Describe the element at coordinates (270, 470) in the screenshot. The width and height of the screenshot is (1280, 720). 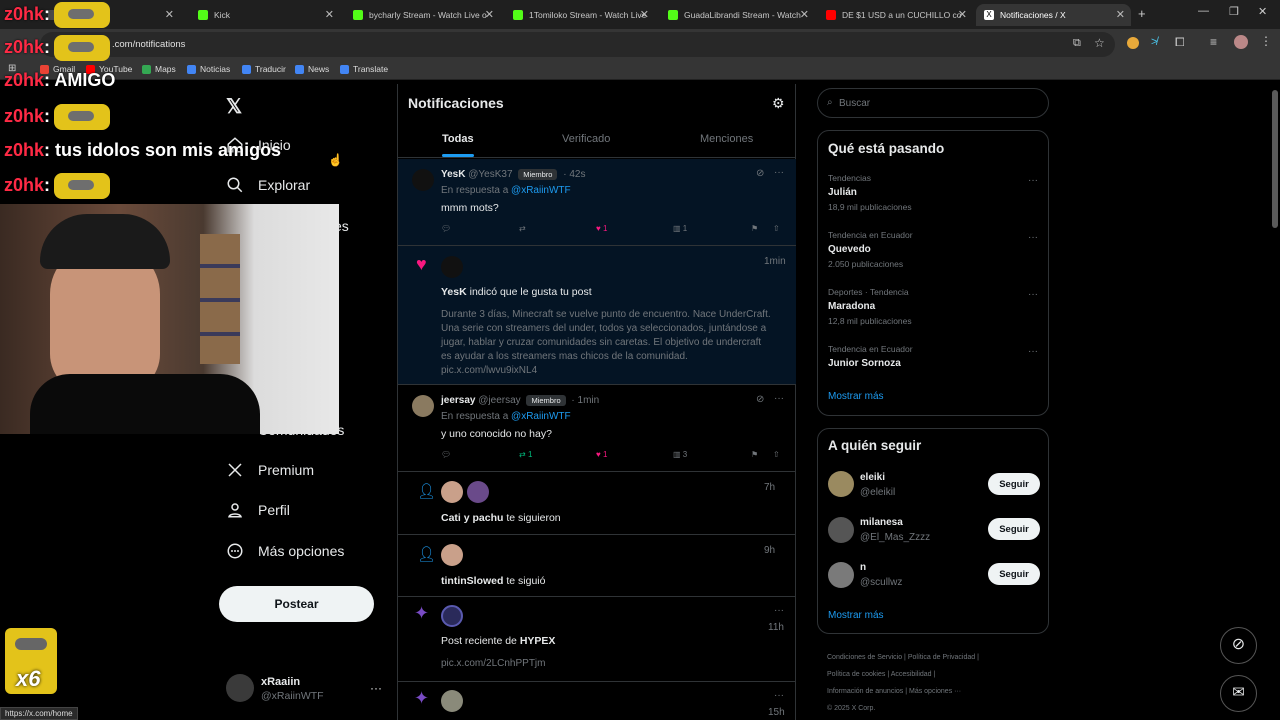
I see `nav-item-premium: Premium` at that location.